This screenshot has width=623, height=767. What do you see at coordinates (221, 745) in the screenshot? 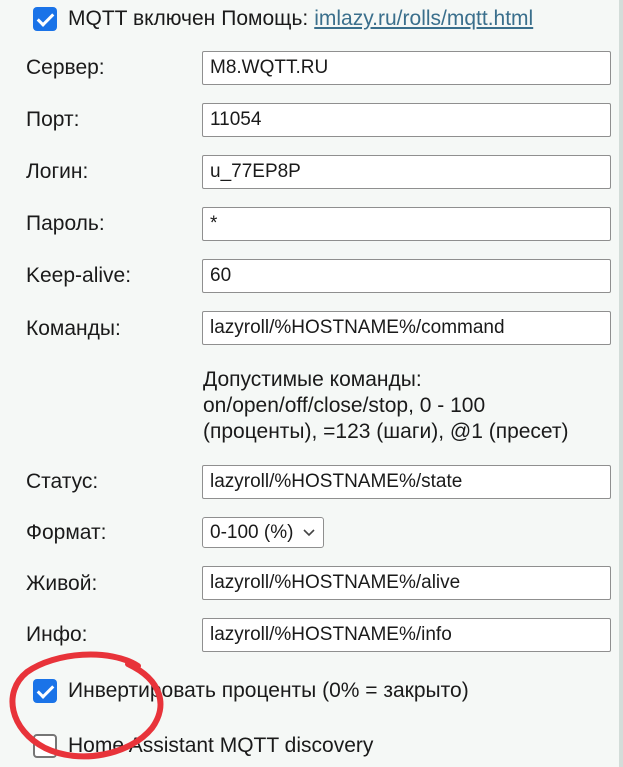
I see `ha-discovery-label: Home Assistant MQTT discovery` at bounding box center [221, 745].